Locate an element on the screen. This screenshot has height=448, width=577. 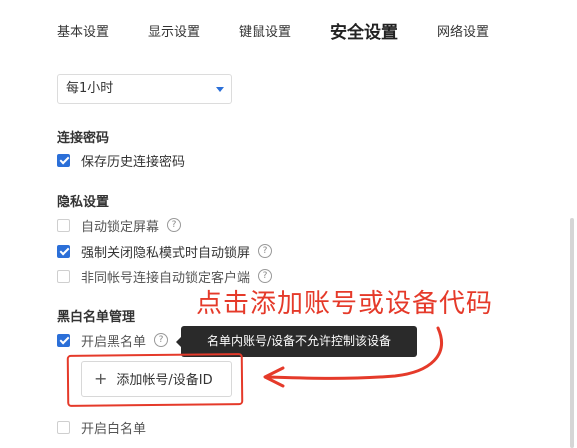
annotation-arrow-icon is located at coordinates (353, 357).